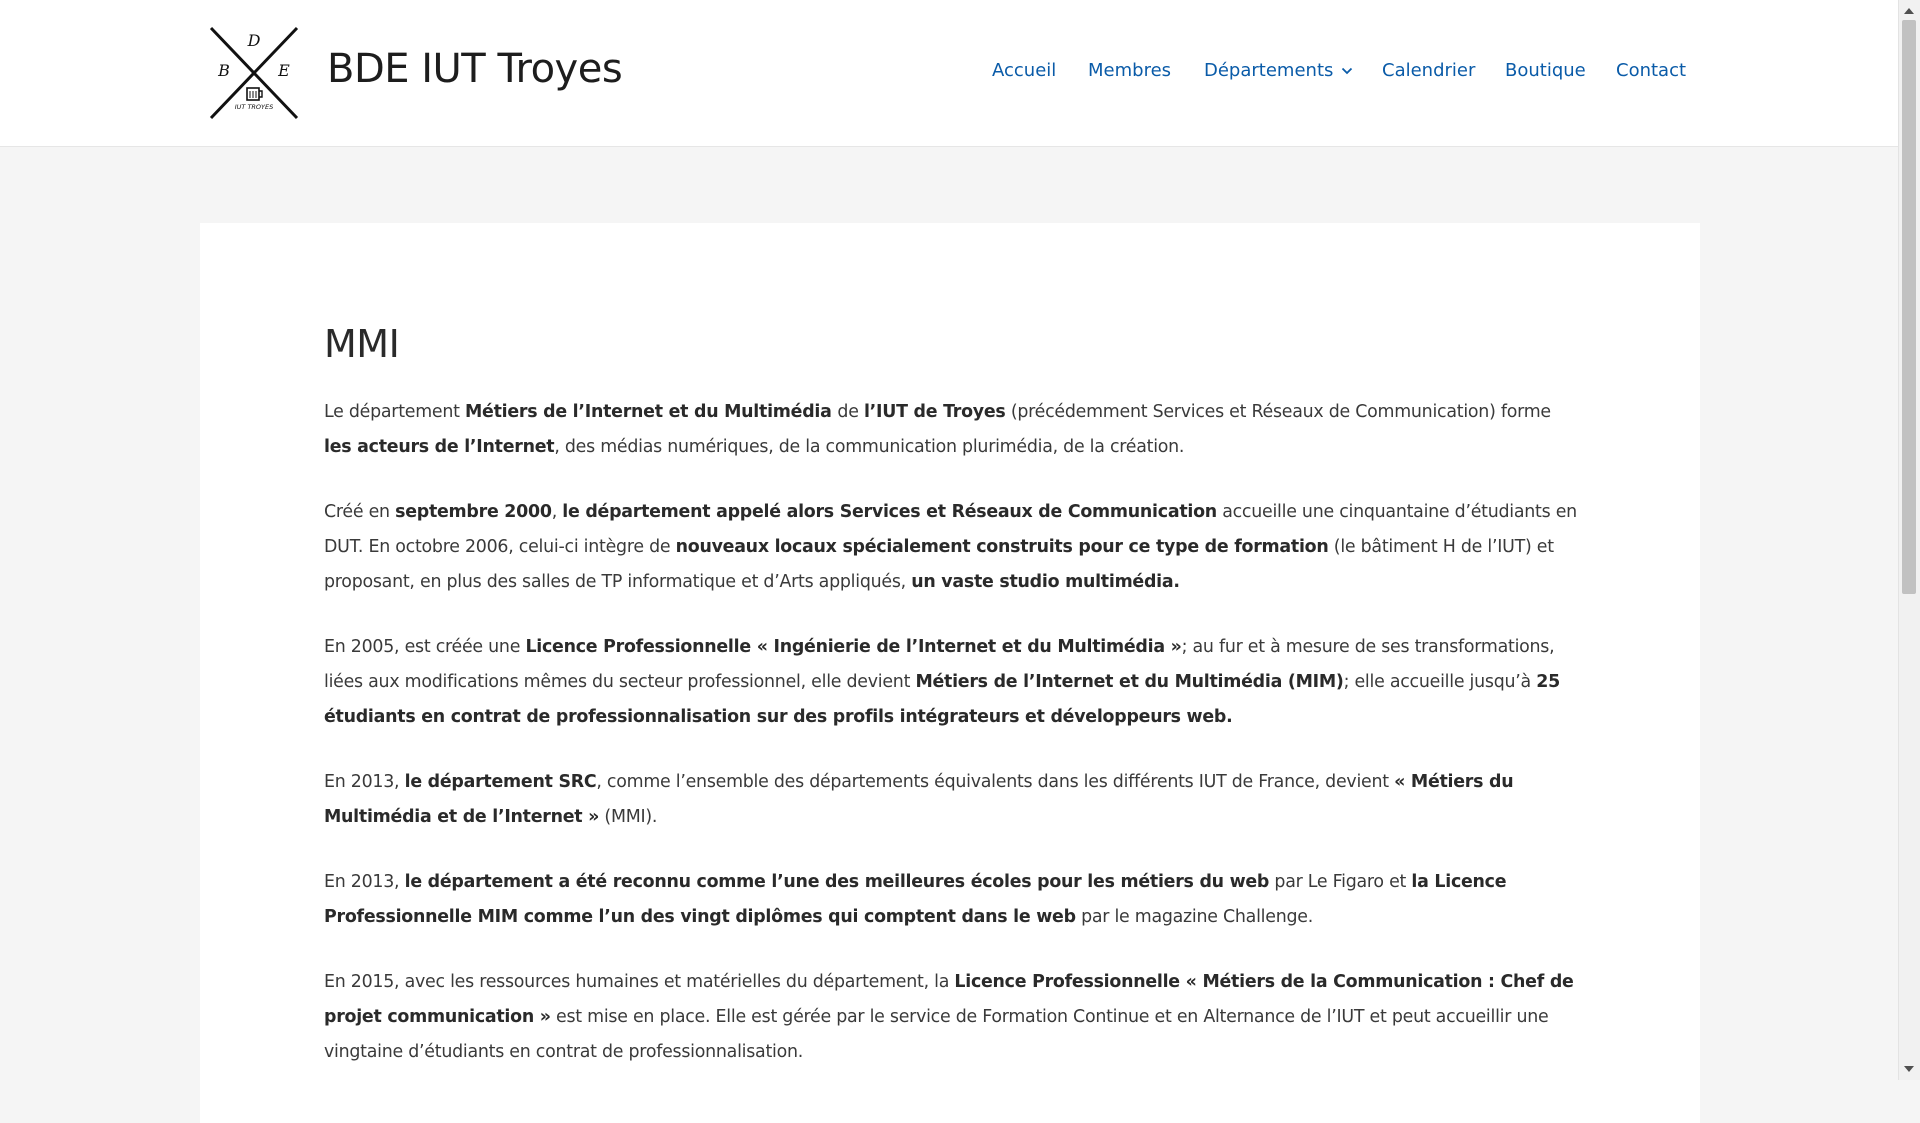 This screenshot has width=1920, height=1123. I want to click on page-title: MMI, so click(362, 344).